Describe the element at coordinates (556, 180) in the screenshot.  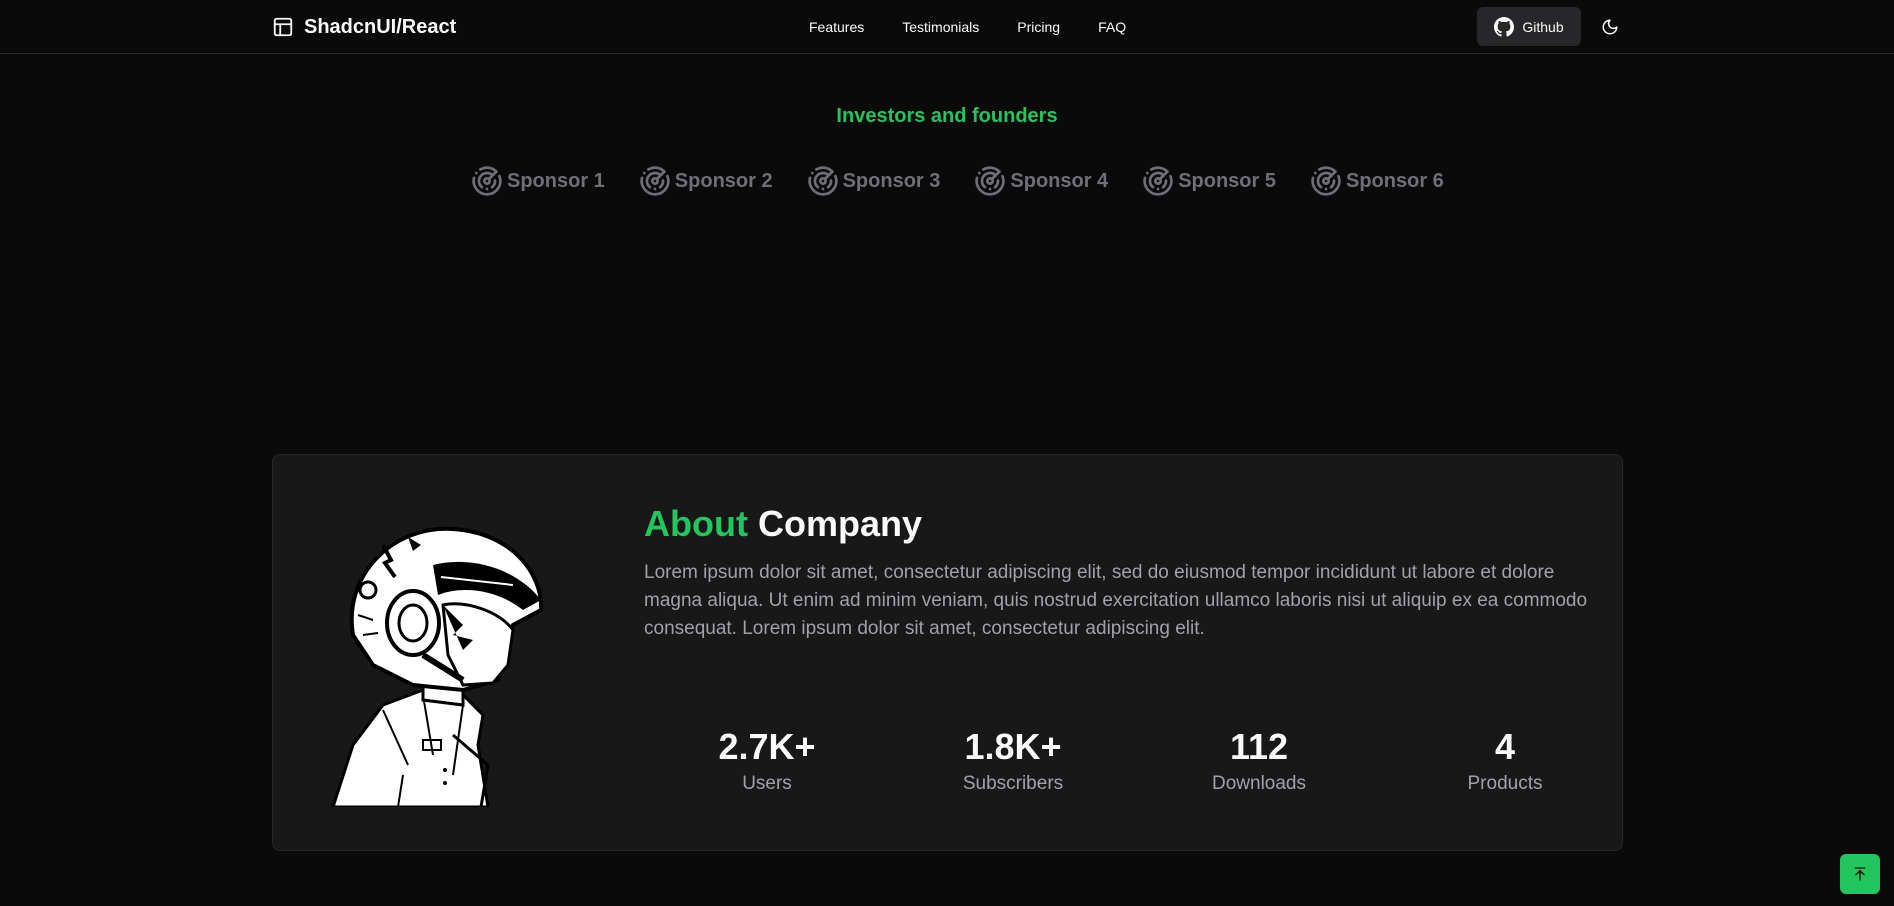
I see `sponsor-name: Sponsor 1` at that location.